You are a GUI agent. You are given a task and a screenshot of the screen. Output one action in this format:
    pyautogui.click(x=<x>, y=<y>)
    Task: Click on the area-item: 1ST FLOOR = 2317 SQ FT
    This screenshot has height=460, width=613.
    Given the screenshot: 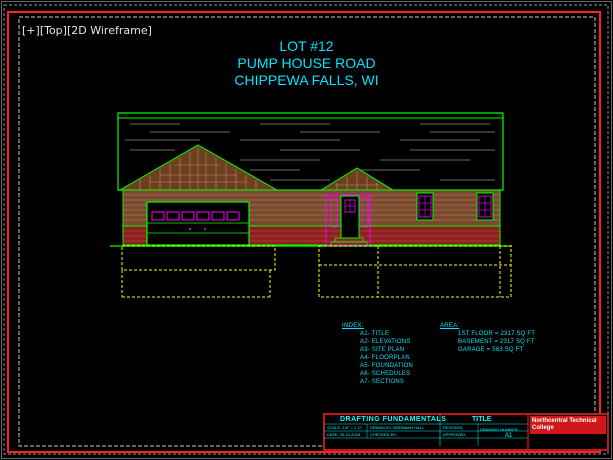 What is the action you would take?
    pyautogui.click(x=497, y=334)
    